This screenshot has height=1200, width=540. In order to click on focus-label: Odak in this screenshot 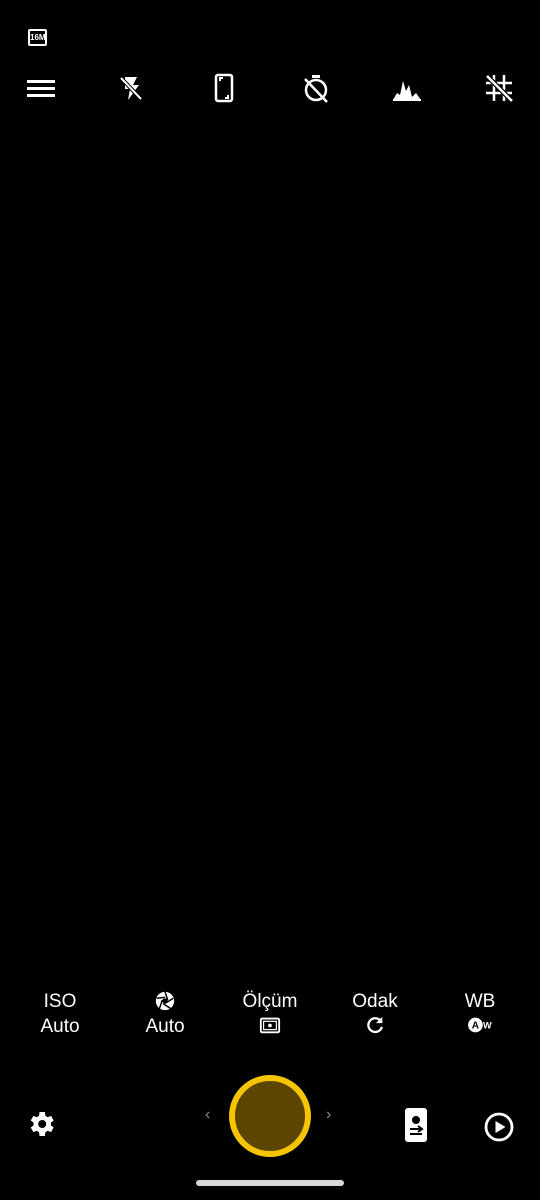, I will do `click(375, 1001)`.